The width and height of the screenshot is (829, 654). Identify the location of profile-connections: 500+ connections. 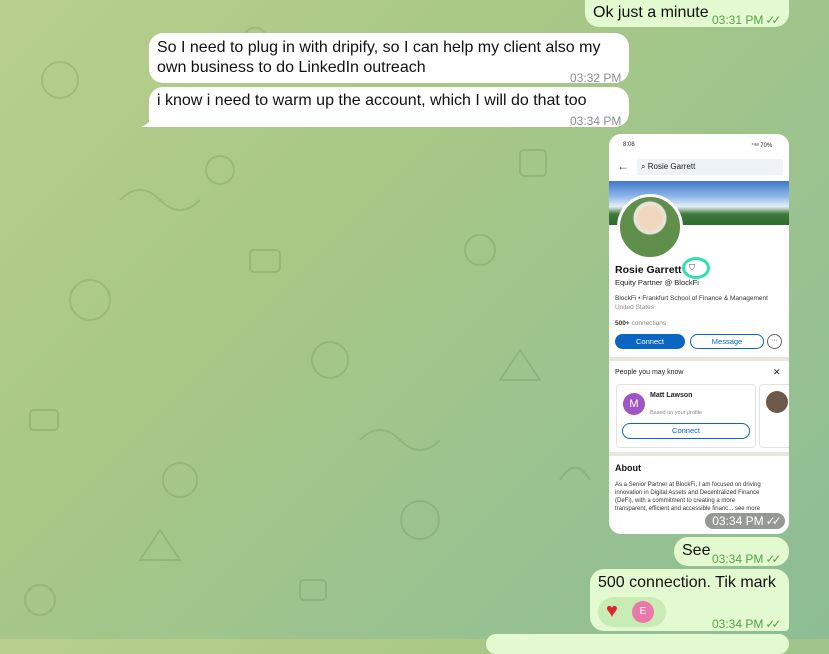
(641, 323).